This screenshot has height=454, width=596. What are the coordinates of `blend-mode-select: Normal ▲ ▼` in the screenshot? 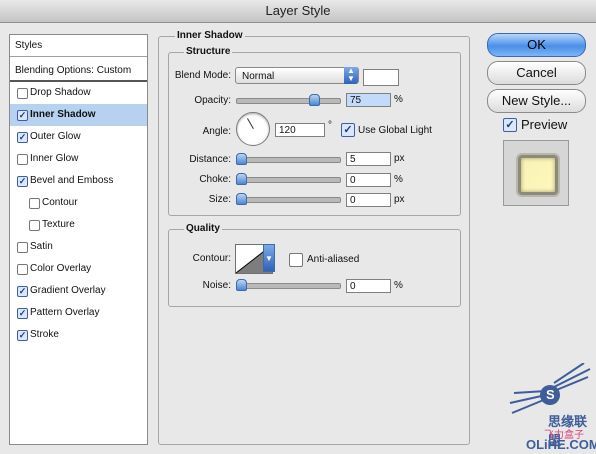 It's located at (297, 75).